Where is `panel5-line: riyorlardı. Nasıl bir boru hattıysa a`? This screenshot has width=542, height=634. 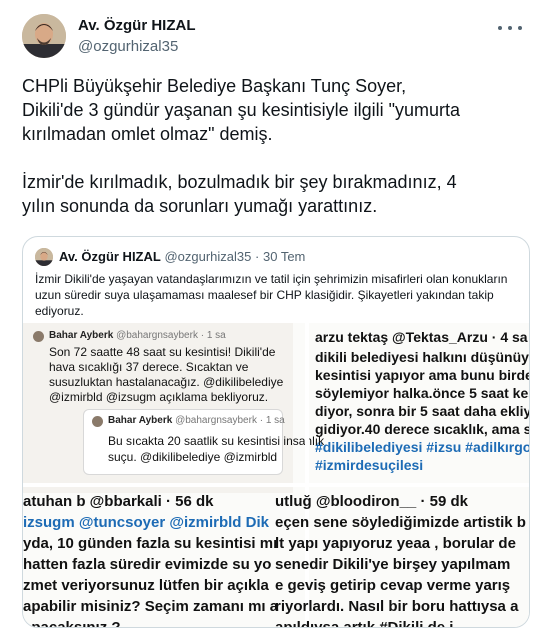 panel5-line: riyorlardı. Nasıl bir boru hattıysa a is located at coordinates (397, 606).